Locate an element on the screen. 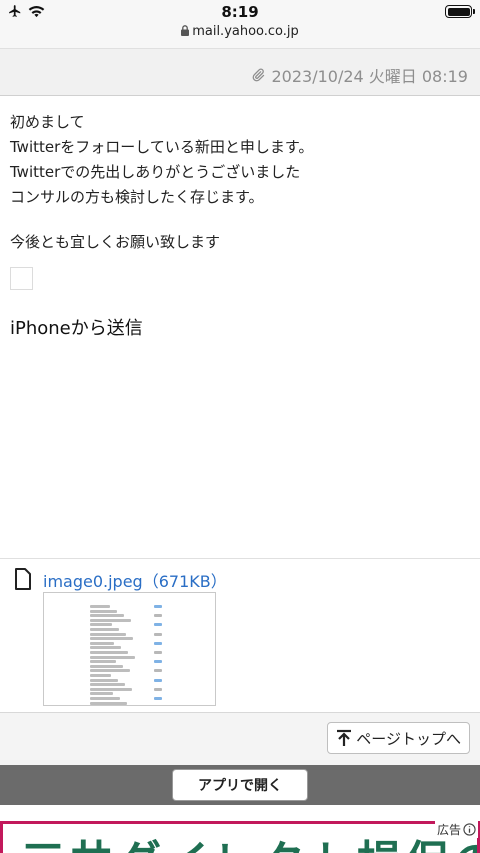 This screenshot has width=480, height=853. mail-line: Twitterでの先出しありがとうございました is located at coordinates (155, 172).